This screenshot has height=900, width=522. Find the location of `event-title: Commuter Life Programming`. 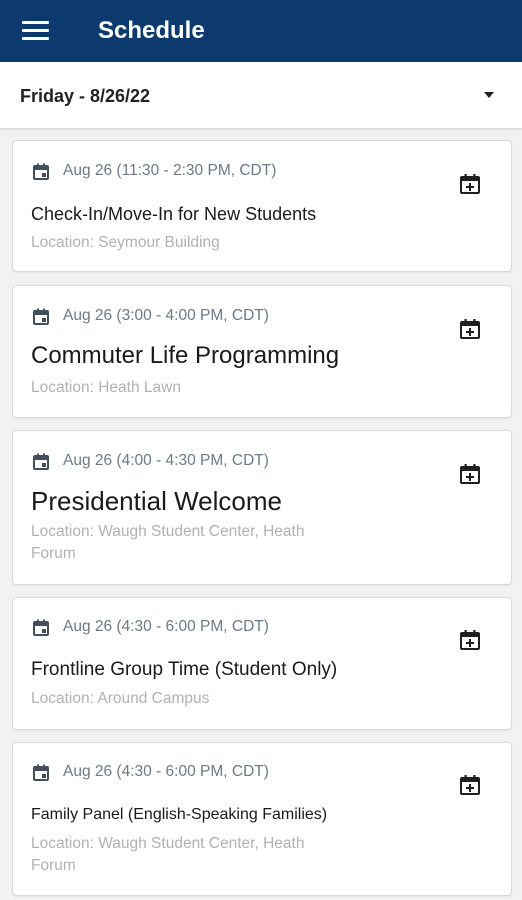

event-title: Commuter Life Programming is located at coordinates (185, 355).